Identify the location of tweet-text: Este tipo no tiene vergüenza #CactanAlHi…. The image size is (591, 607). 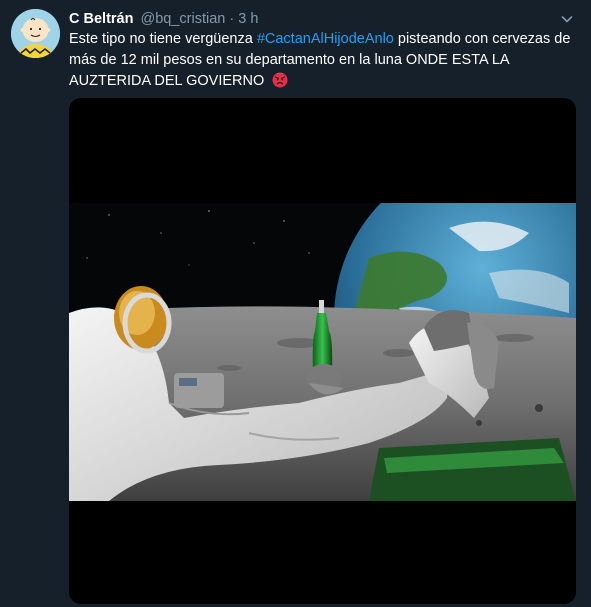
(324, 60).